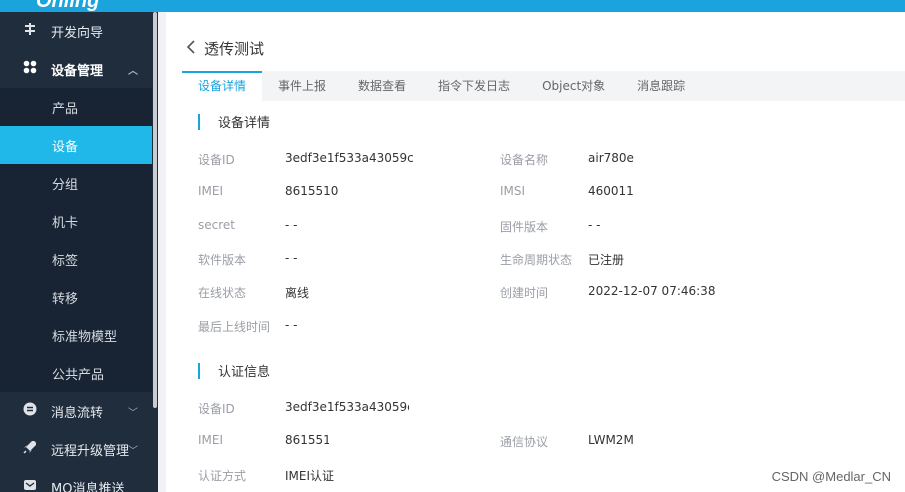 This screenshot has height=492, width=905. What do you see at coordinates (611, 191) in the screenshot?
I see `imsi-value: 460011` at bounding box center [611, 191].